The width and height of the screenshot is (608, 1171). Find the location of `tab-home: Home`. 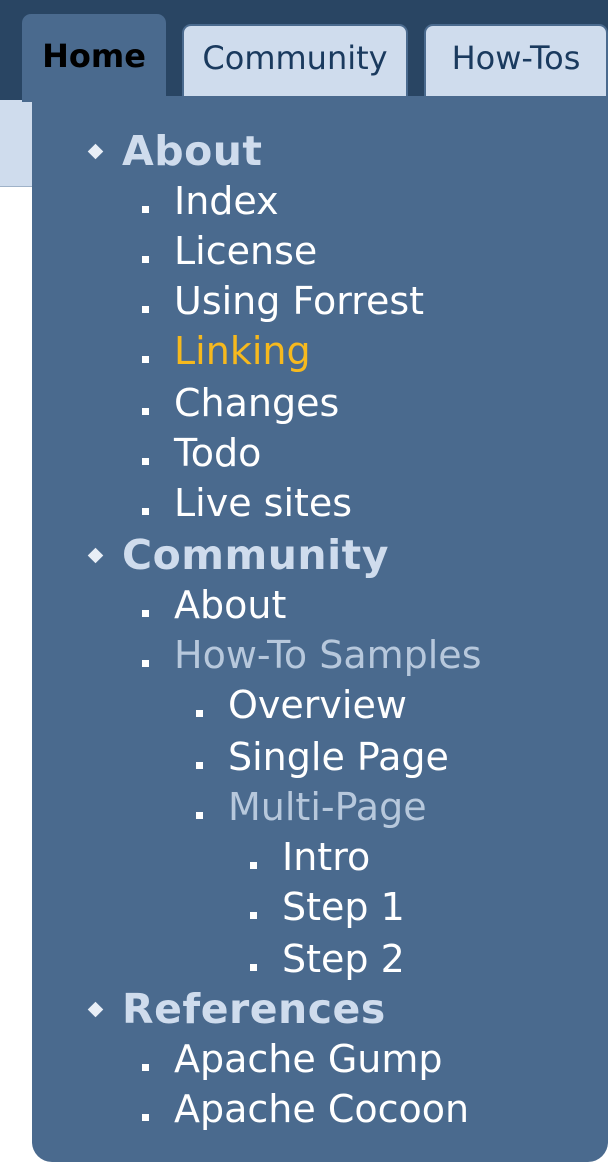

tab-home: Home is located at coordinates (94, 58).